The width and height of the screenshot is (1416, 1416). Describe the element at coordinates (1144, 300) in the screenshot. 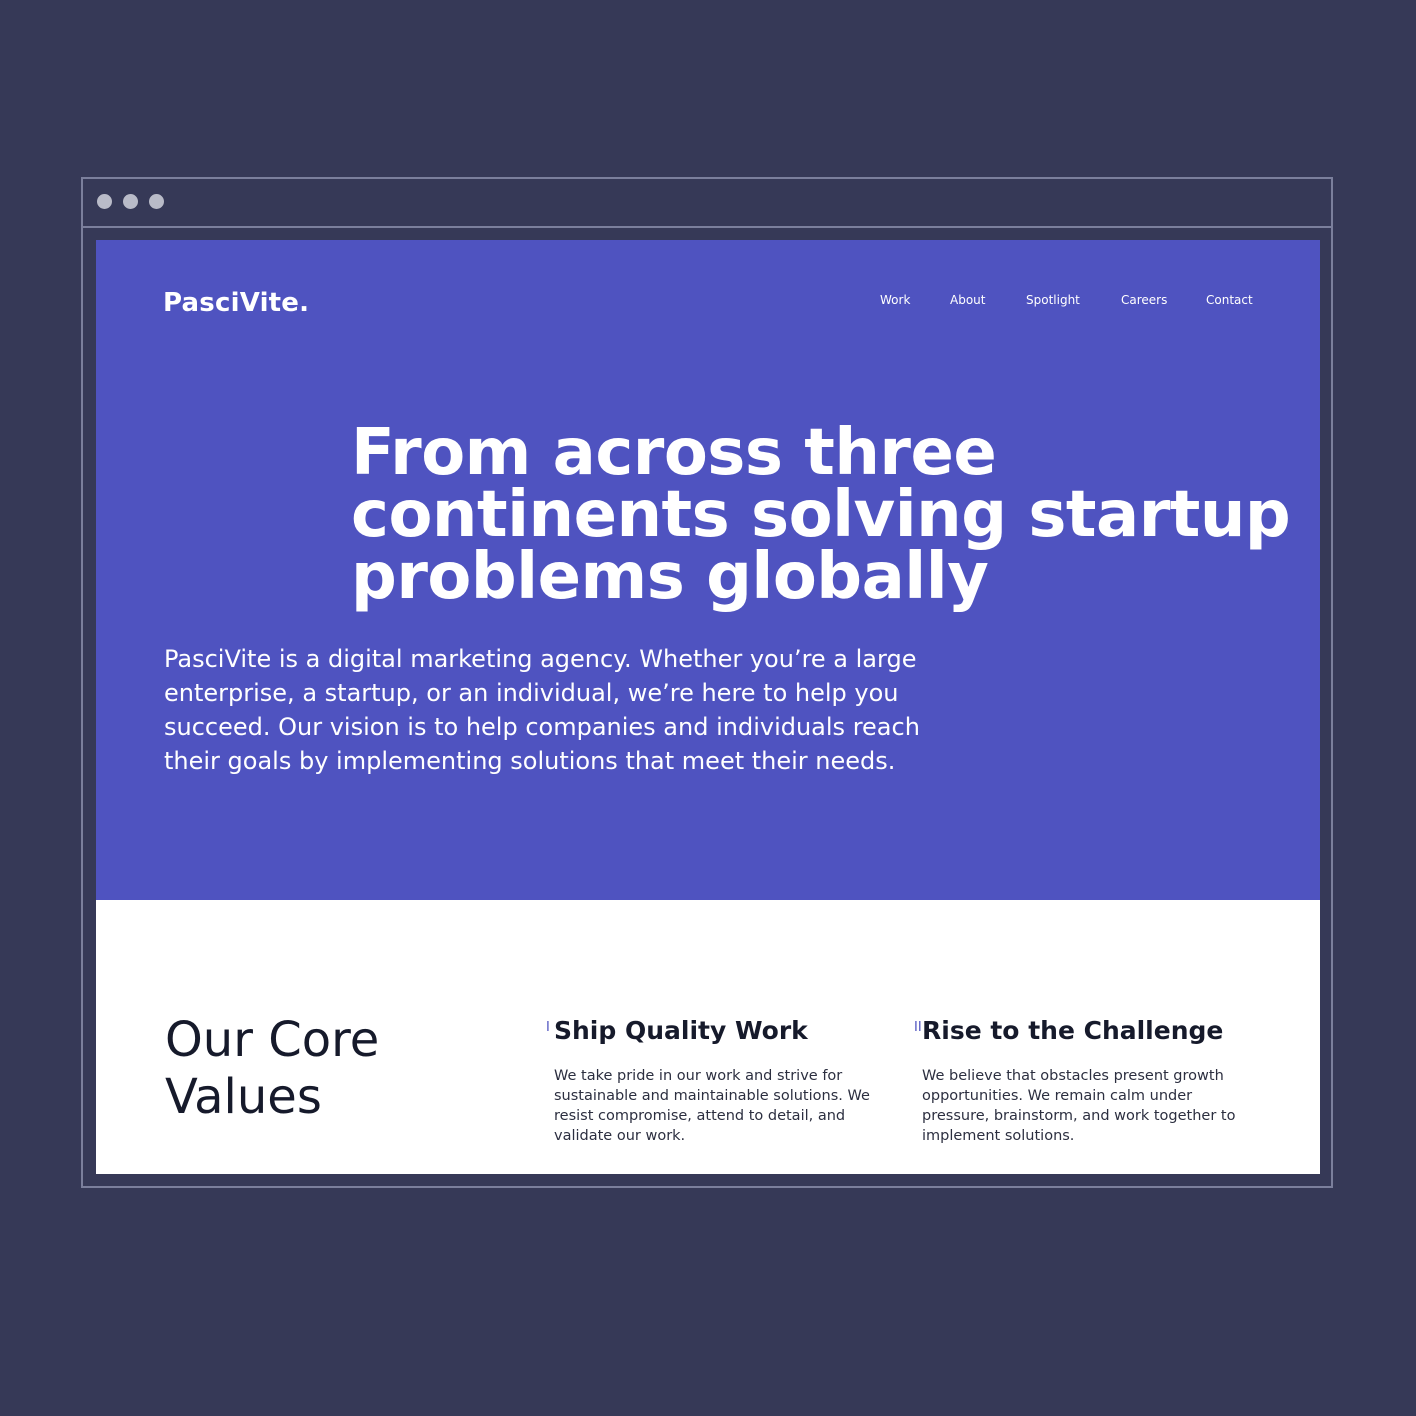

I see `nav-item-careers: Careers` at that location.